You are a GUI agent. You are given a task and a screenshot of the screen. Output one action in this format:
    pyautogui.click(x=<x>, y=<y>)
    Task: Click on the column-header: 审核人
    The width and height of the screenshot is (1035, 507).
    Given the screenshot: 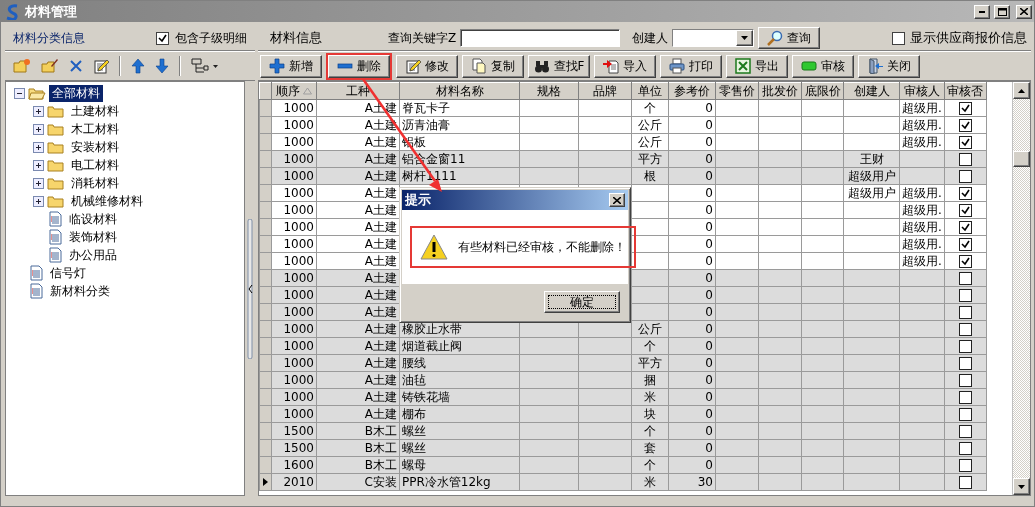 What is the action you would take?
    pyautogui.click(x=922, y=91)
    